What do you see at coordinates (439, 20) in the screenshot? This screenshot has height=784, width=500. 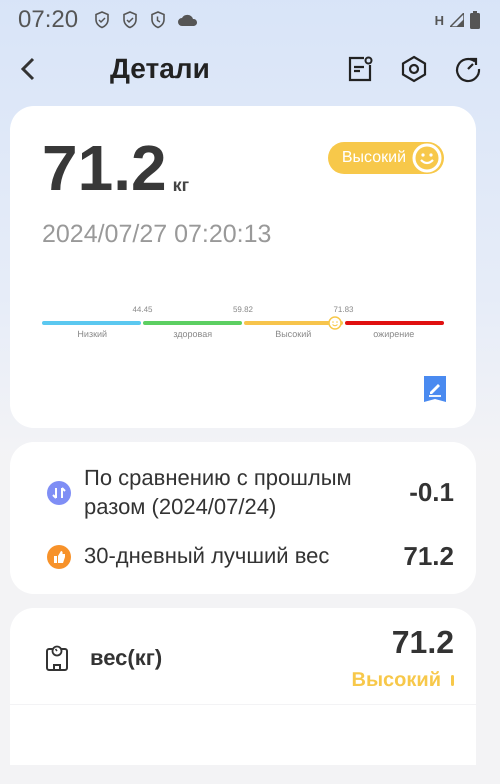 I see `network-type: H` at bounding box center [439, 20].